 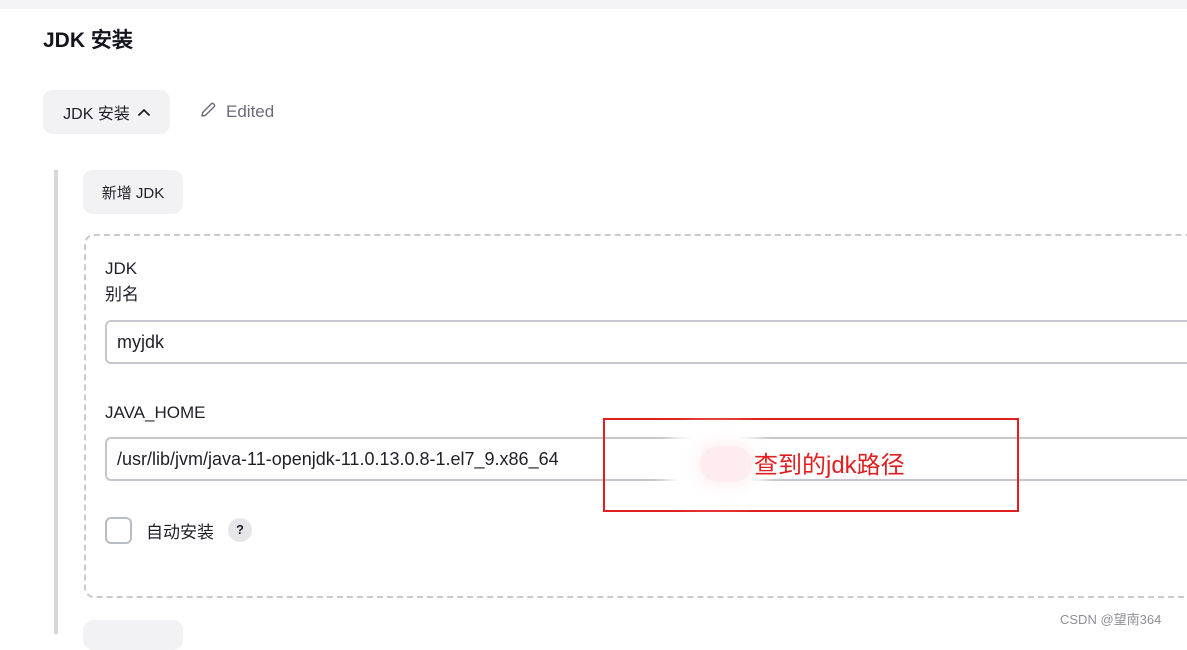 What do you see at coordinates (1111, 619) in the screenshot?
I see `watermark: CSDN @望南364` at bounding box center [1111, 619].